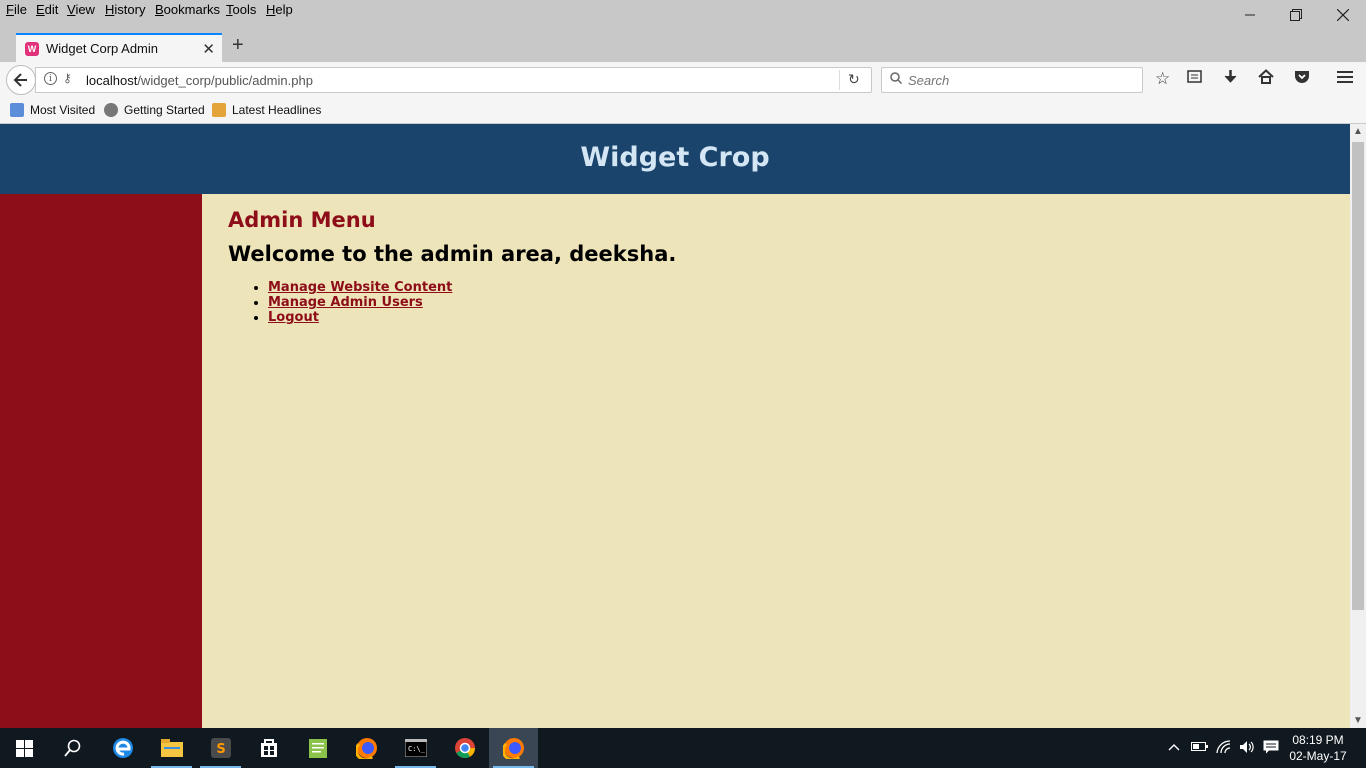  Describe the element at coordinates (1224, 748) in the screenshot. I see `wifi-icon` at that location.